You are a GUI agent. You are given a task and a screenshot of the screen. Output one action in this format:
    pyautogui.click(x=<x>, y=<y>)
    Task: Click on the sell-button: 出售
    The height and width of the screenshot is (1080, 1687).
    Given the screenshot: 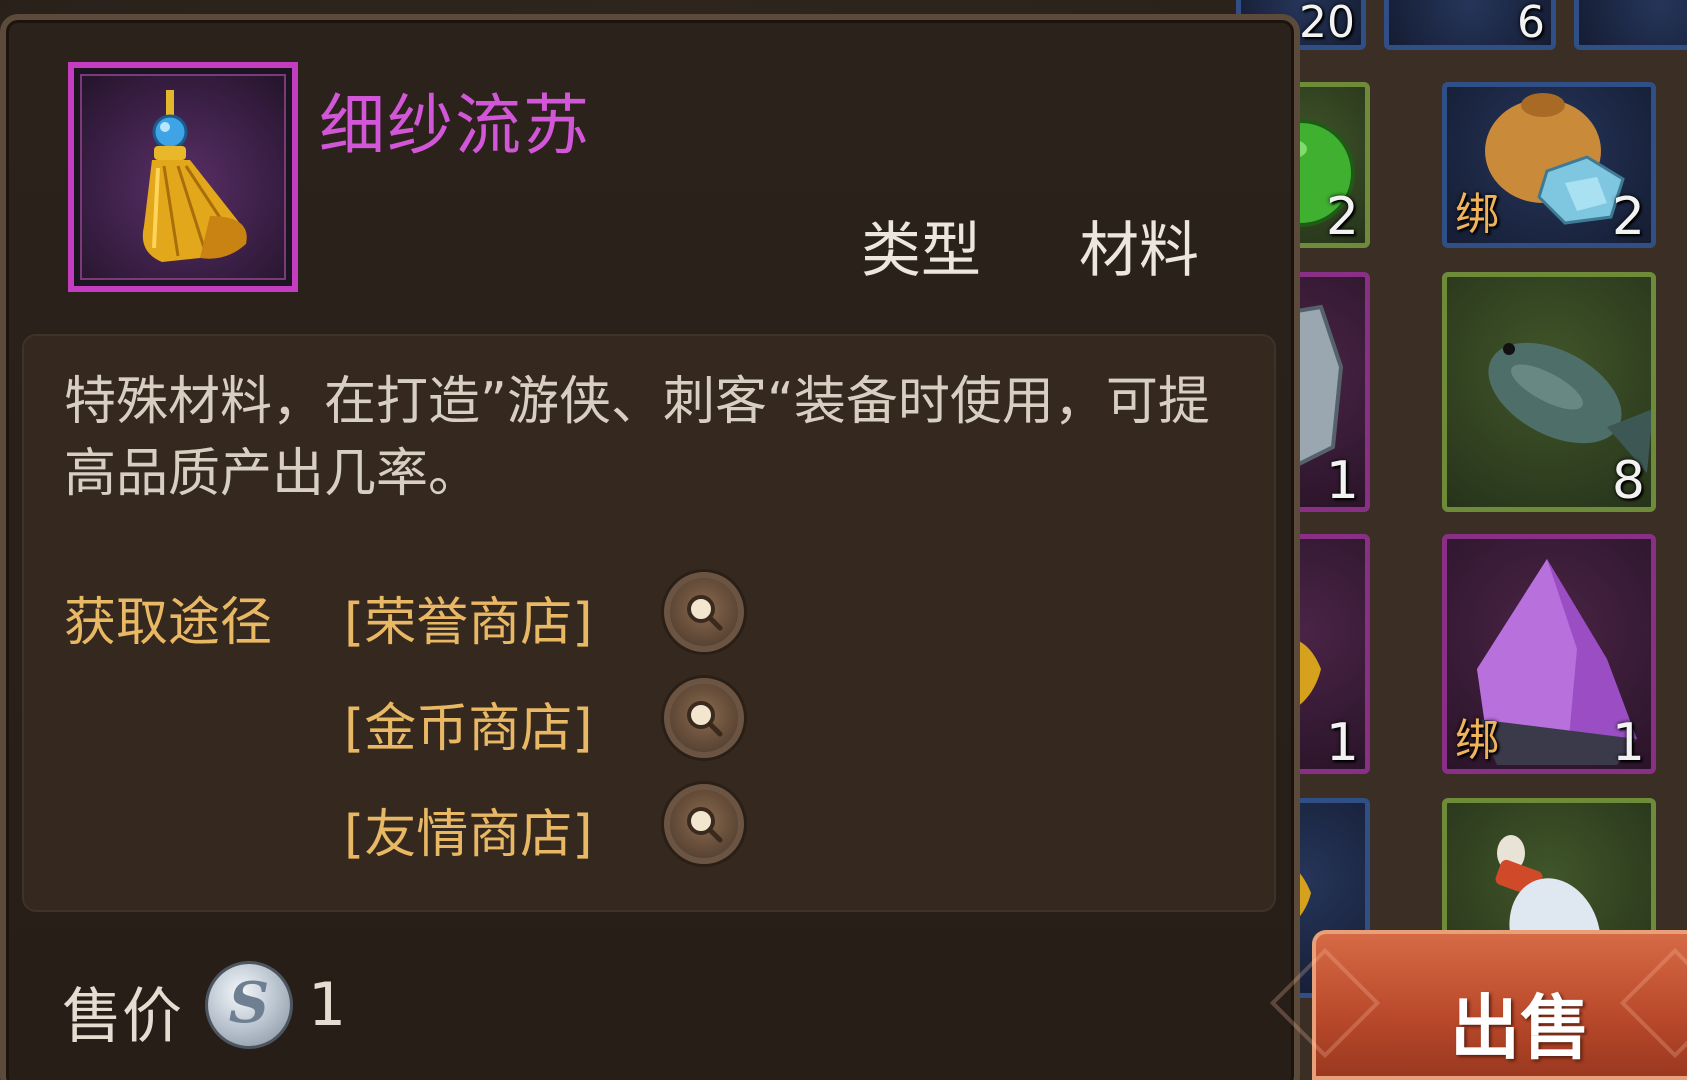 What is the action you would take?
    pyautogui.click(x=1478, y=1005)
    